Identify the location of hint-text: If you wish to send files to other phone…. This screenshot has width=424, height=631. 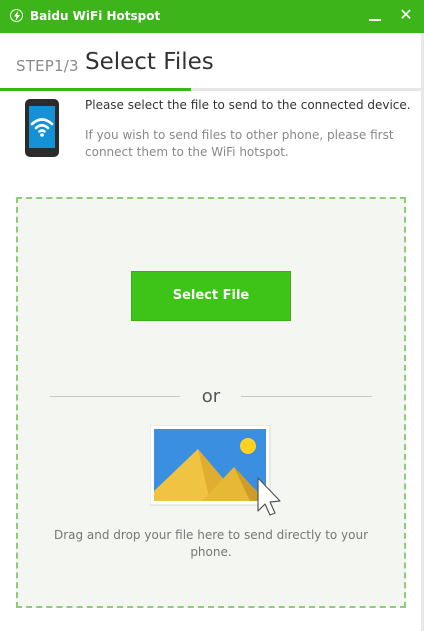
(239, 143).